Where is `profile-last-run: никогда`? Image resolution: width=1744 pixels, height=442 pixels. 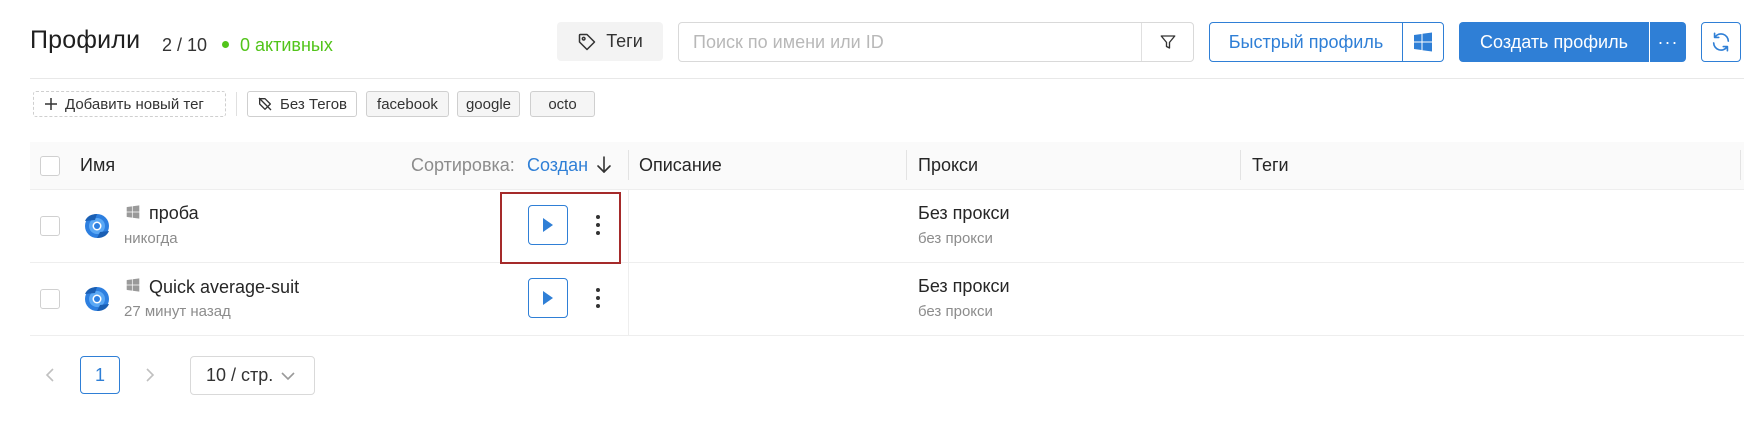 profile-last-run: никогда is located at coordinates (151, 238).